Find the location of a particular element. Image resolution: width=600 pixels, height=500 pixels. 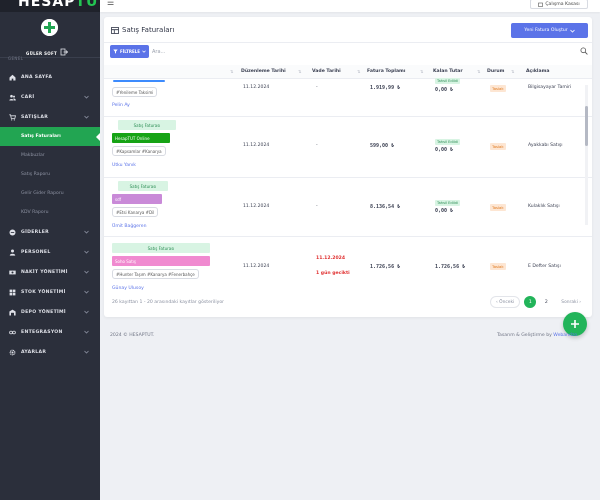

warehouse-icon is located at coordinates (12, 312).